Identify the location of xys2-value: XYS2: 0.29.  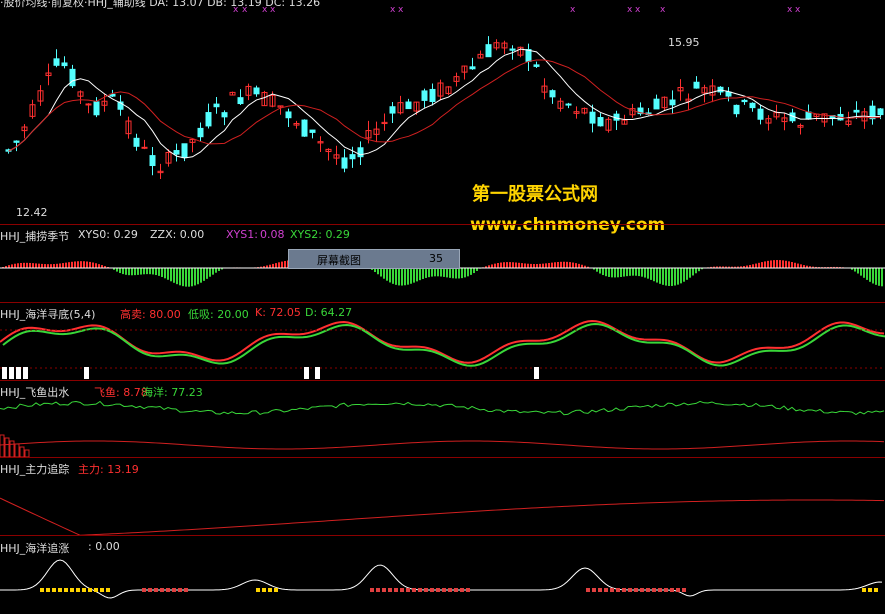
(320, 234).